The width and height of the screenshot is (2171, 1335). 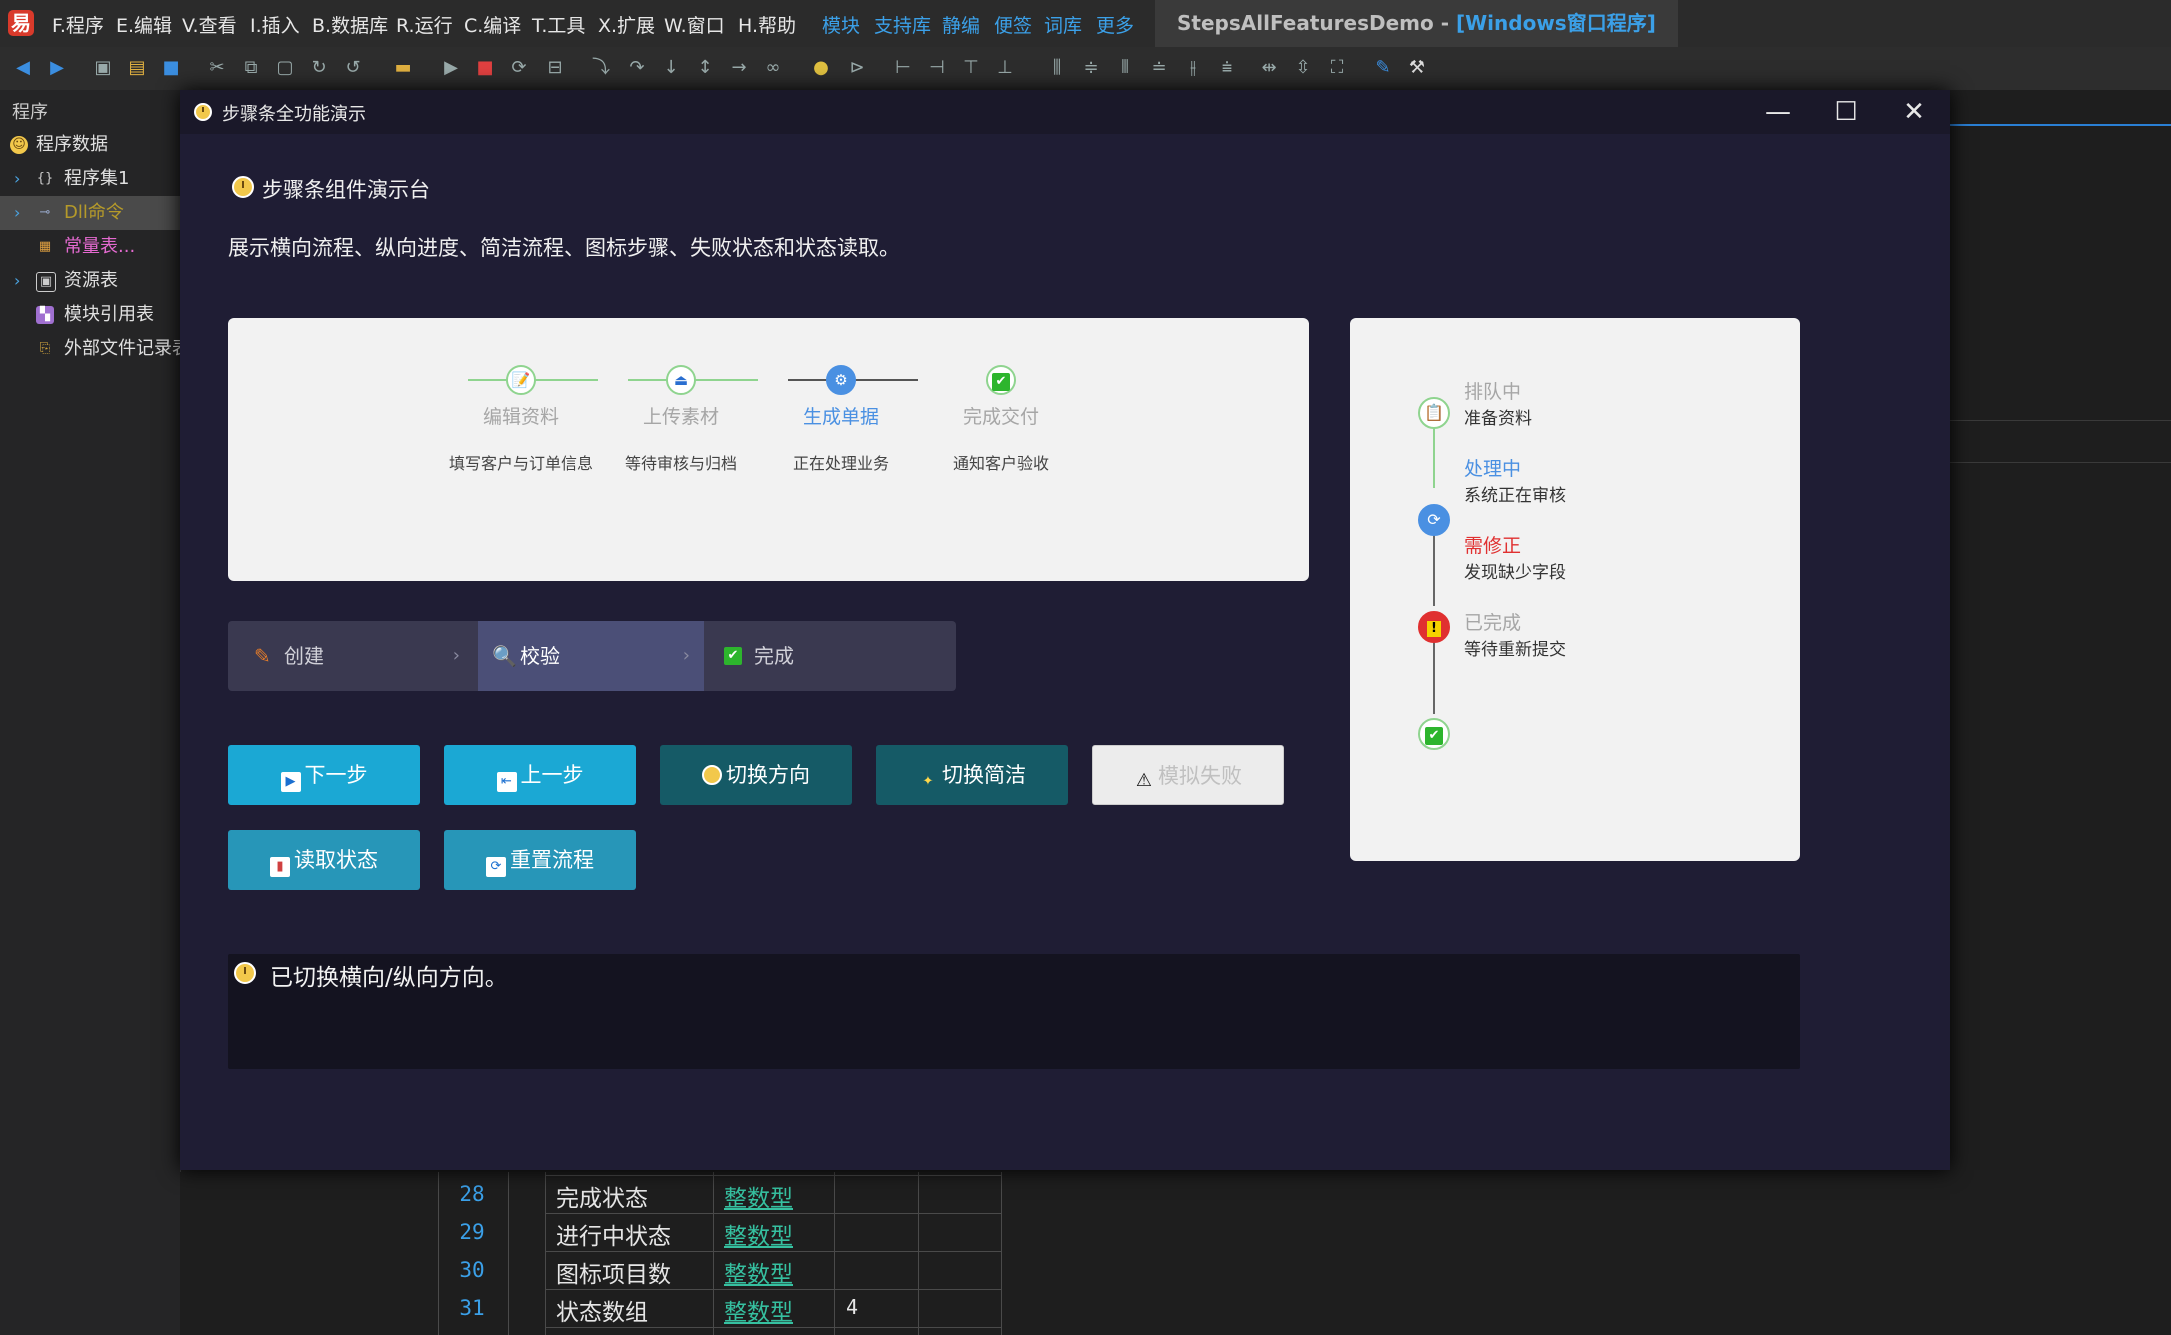 I want to click on space-h-icon: ⇹, so click(x=1269, y=68).